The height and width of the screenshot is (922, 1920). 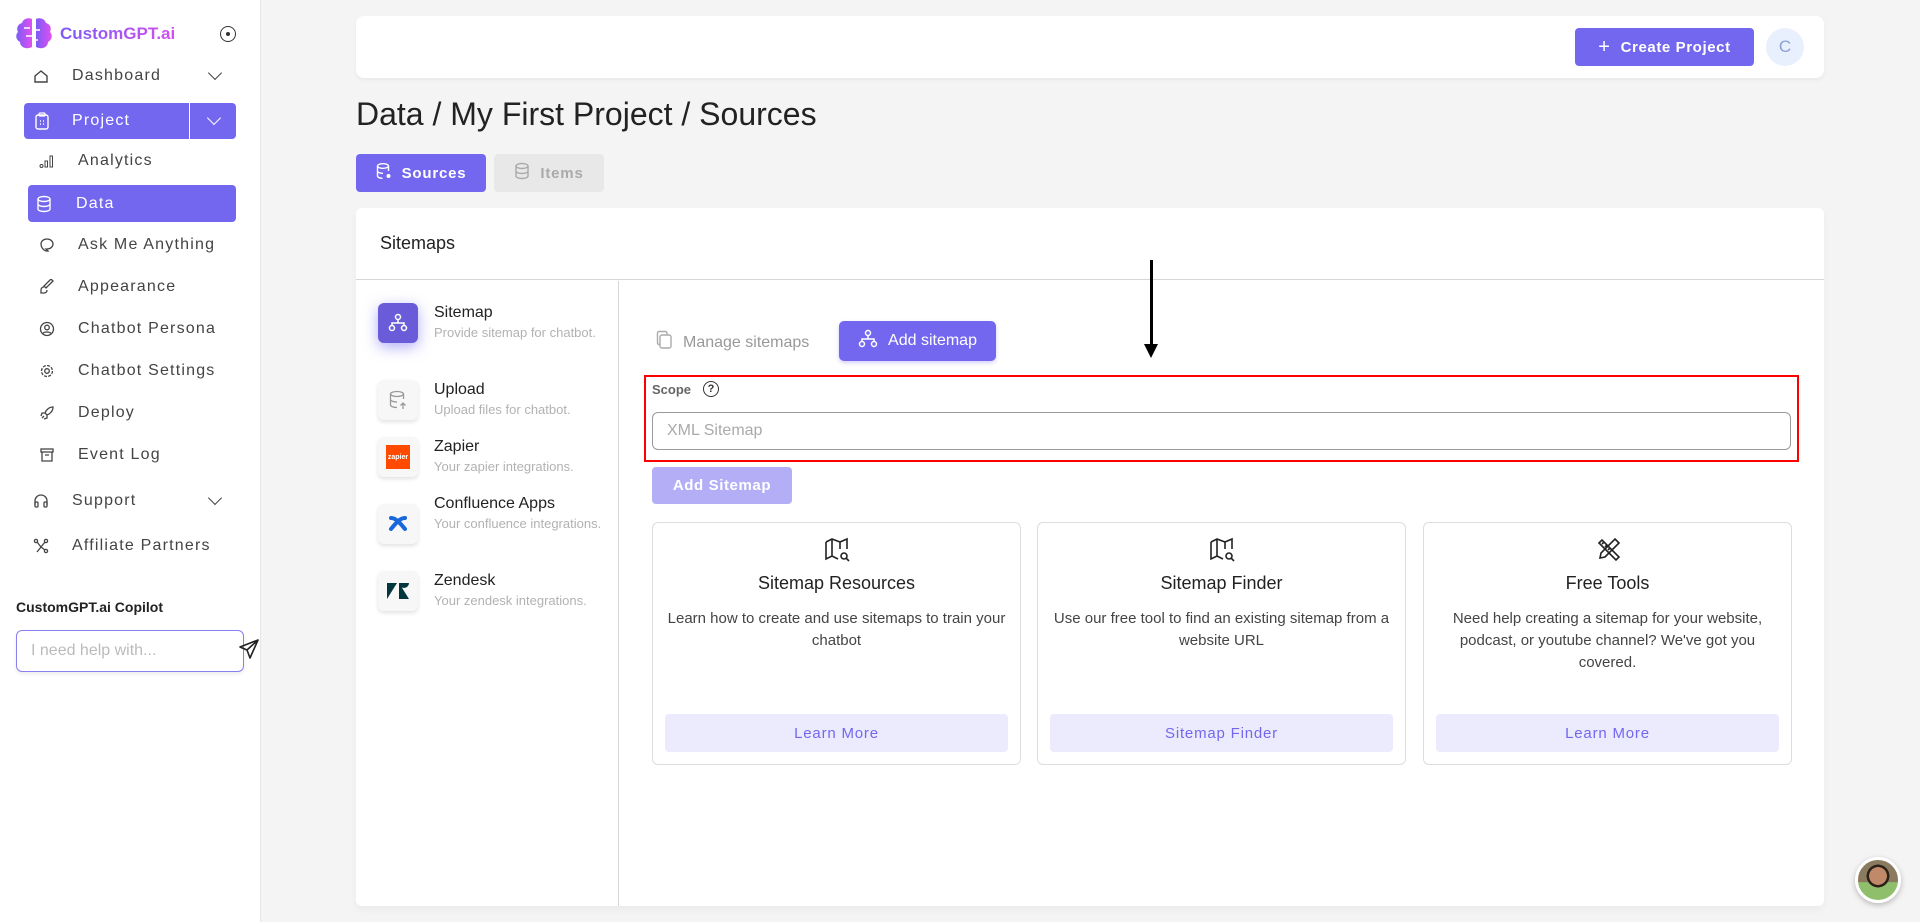 I want to click on user-circle-icon, so click(x=47, y=329).